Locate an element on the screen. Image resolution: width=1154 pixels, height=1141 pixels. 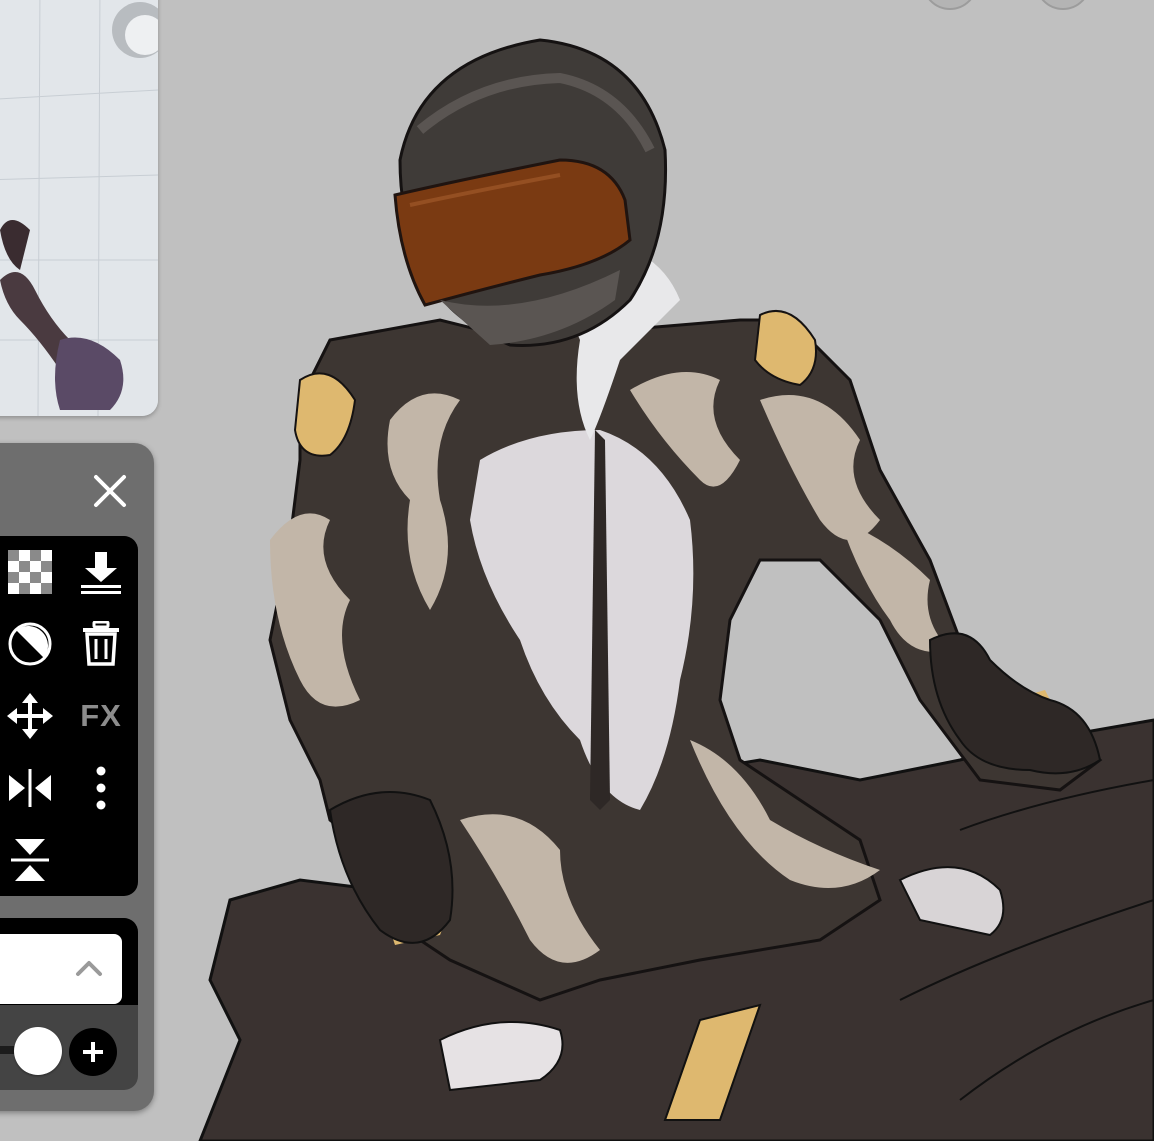
reference-photo-icon is located at coordinates (79, 208).